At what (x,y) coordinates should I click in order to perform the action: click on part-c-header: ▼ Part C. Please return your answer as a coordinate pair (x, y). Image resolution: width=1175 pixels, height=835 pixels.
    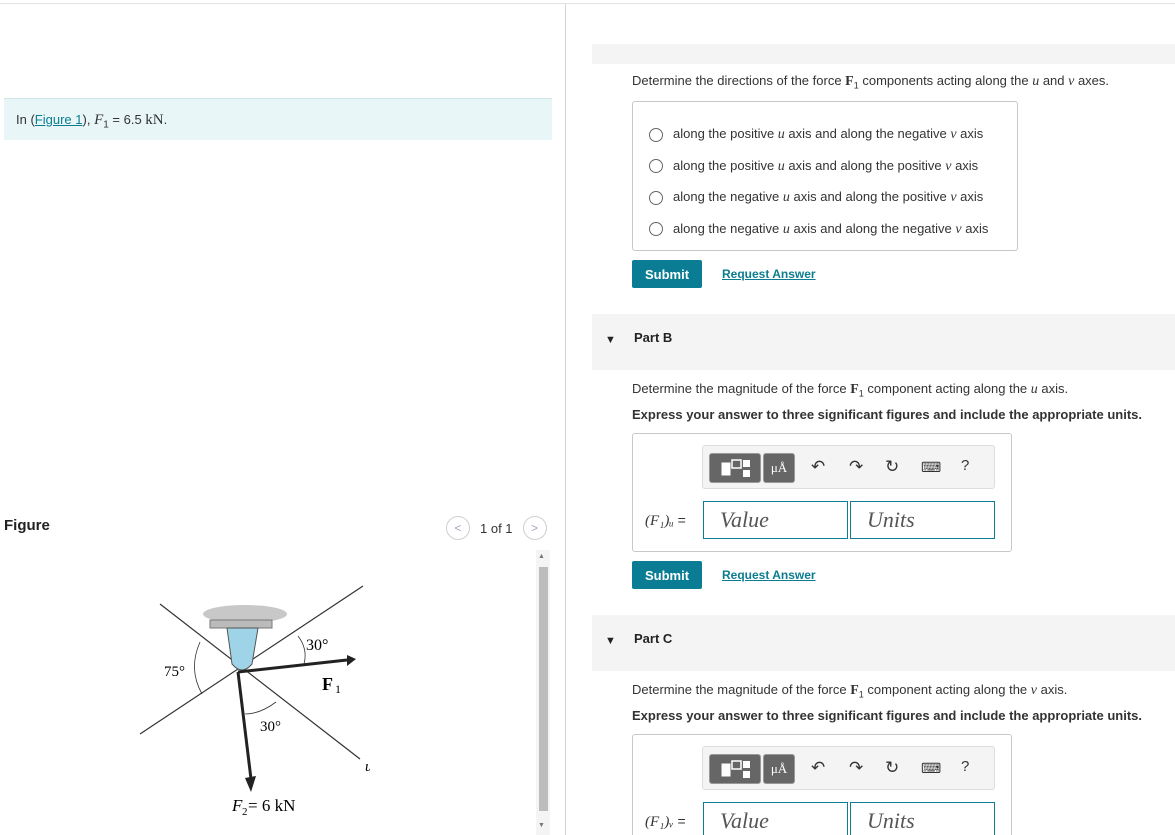
    Looking at the image, I should click on (883, 643).